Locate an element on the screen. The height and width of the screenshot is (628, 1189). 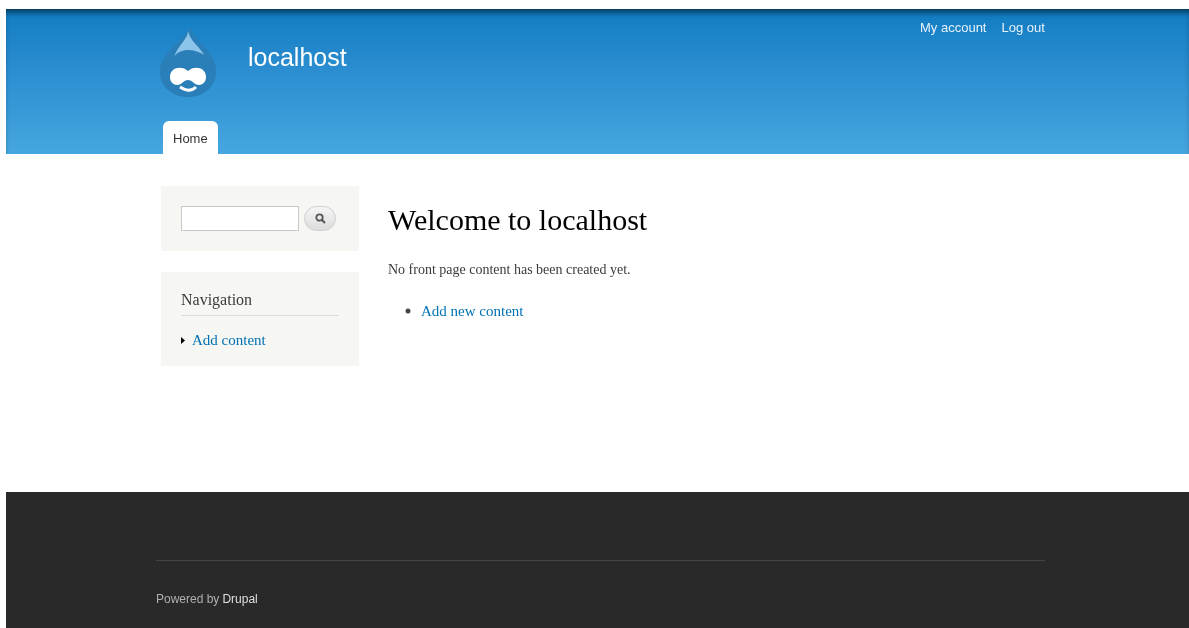
site-name: localhost is located at coordinates (297, 58).